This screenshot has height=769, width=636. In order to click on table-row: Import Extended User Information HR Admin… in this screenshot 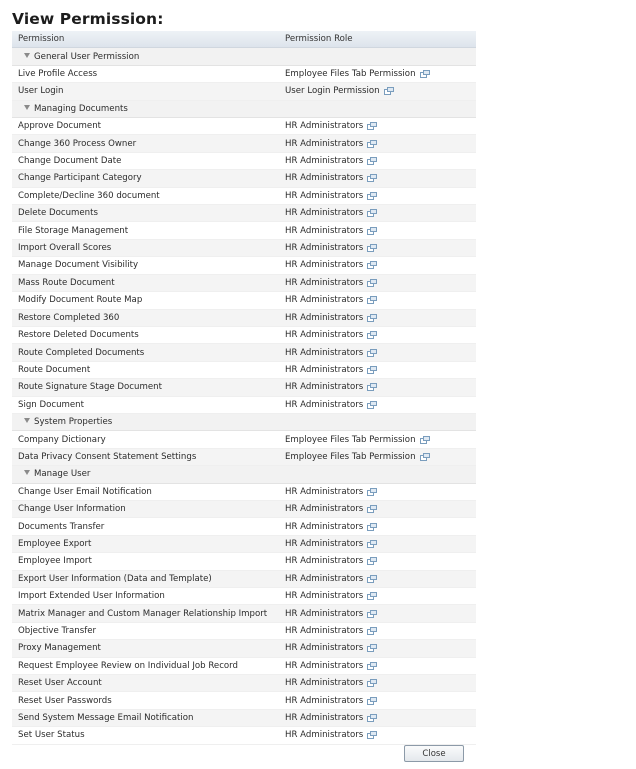, I will do `click(244, 597)`.